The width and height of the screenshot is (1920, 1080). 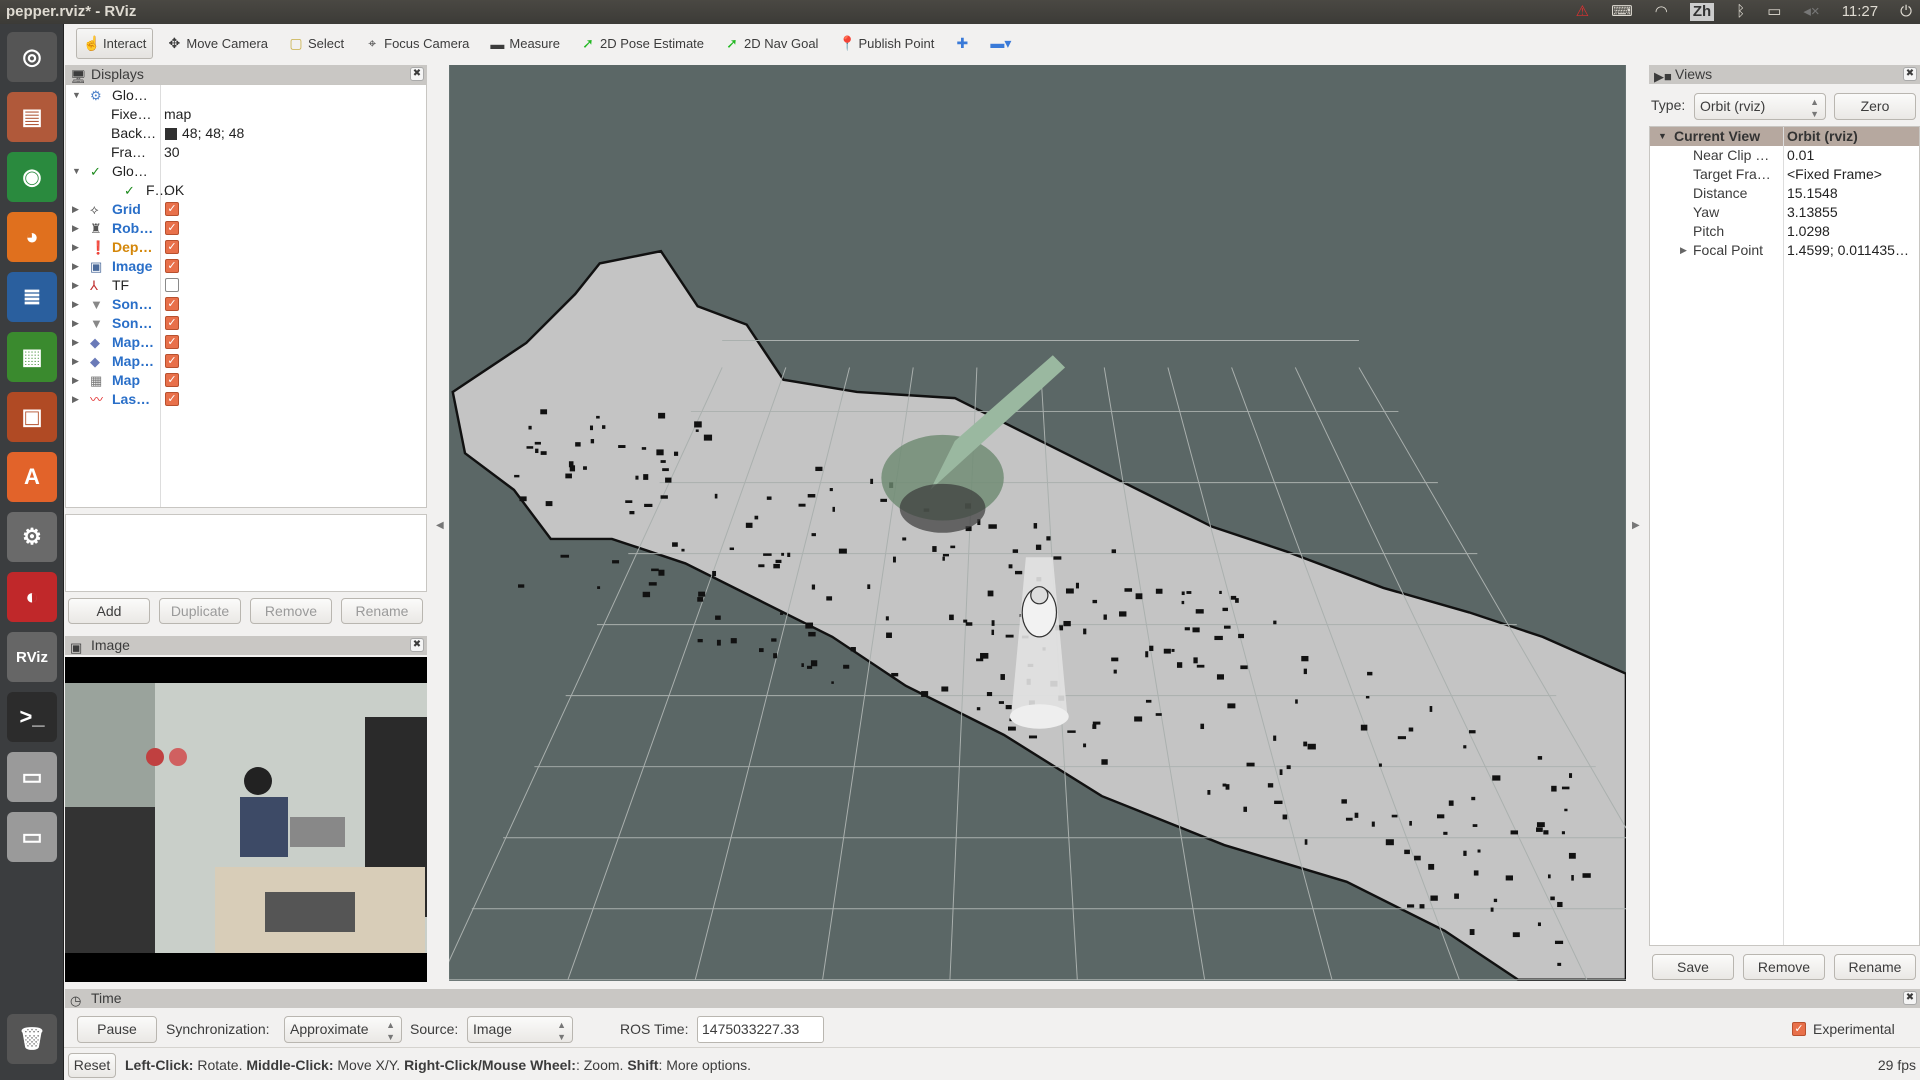 I want to click on launcher-chrome: ◉, so click(x=32, y=177).